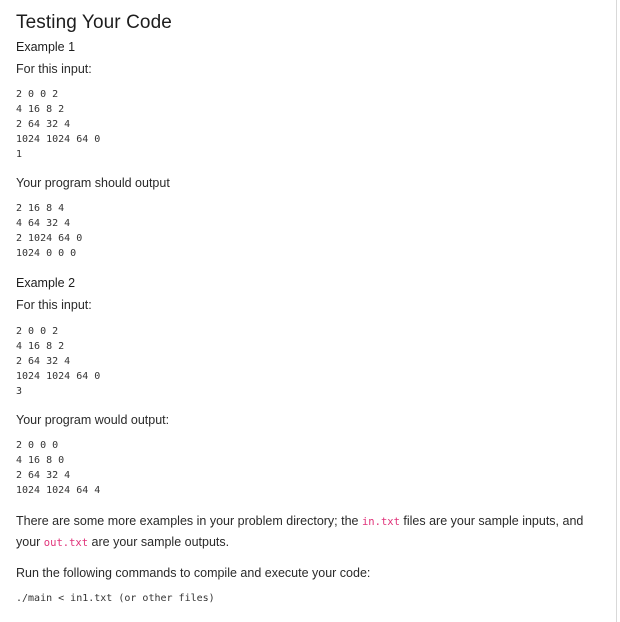 The image size is (620, 622). I want to click on out-file-code: out.txt, so click(66, 543).